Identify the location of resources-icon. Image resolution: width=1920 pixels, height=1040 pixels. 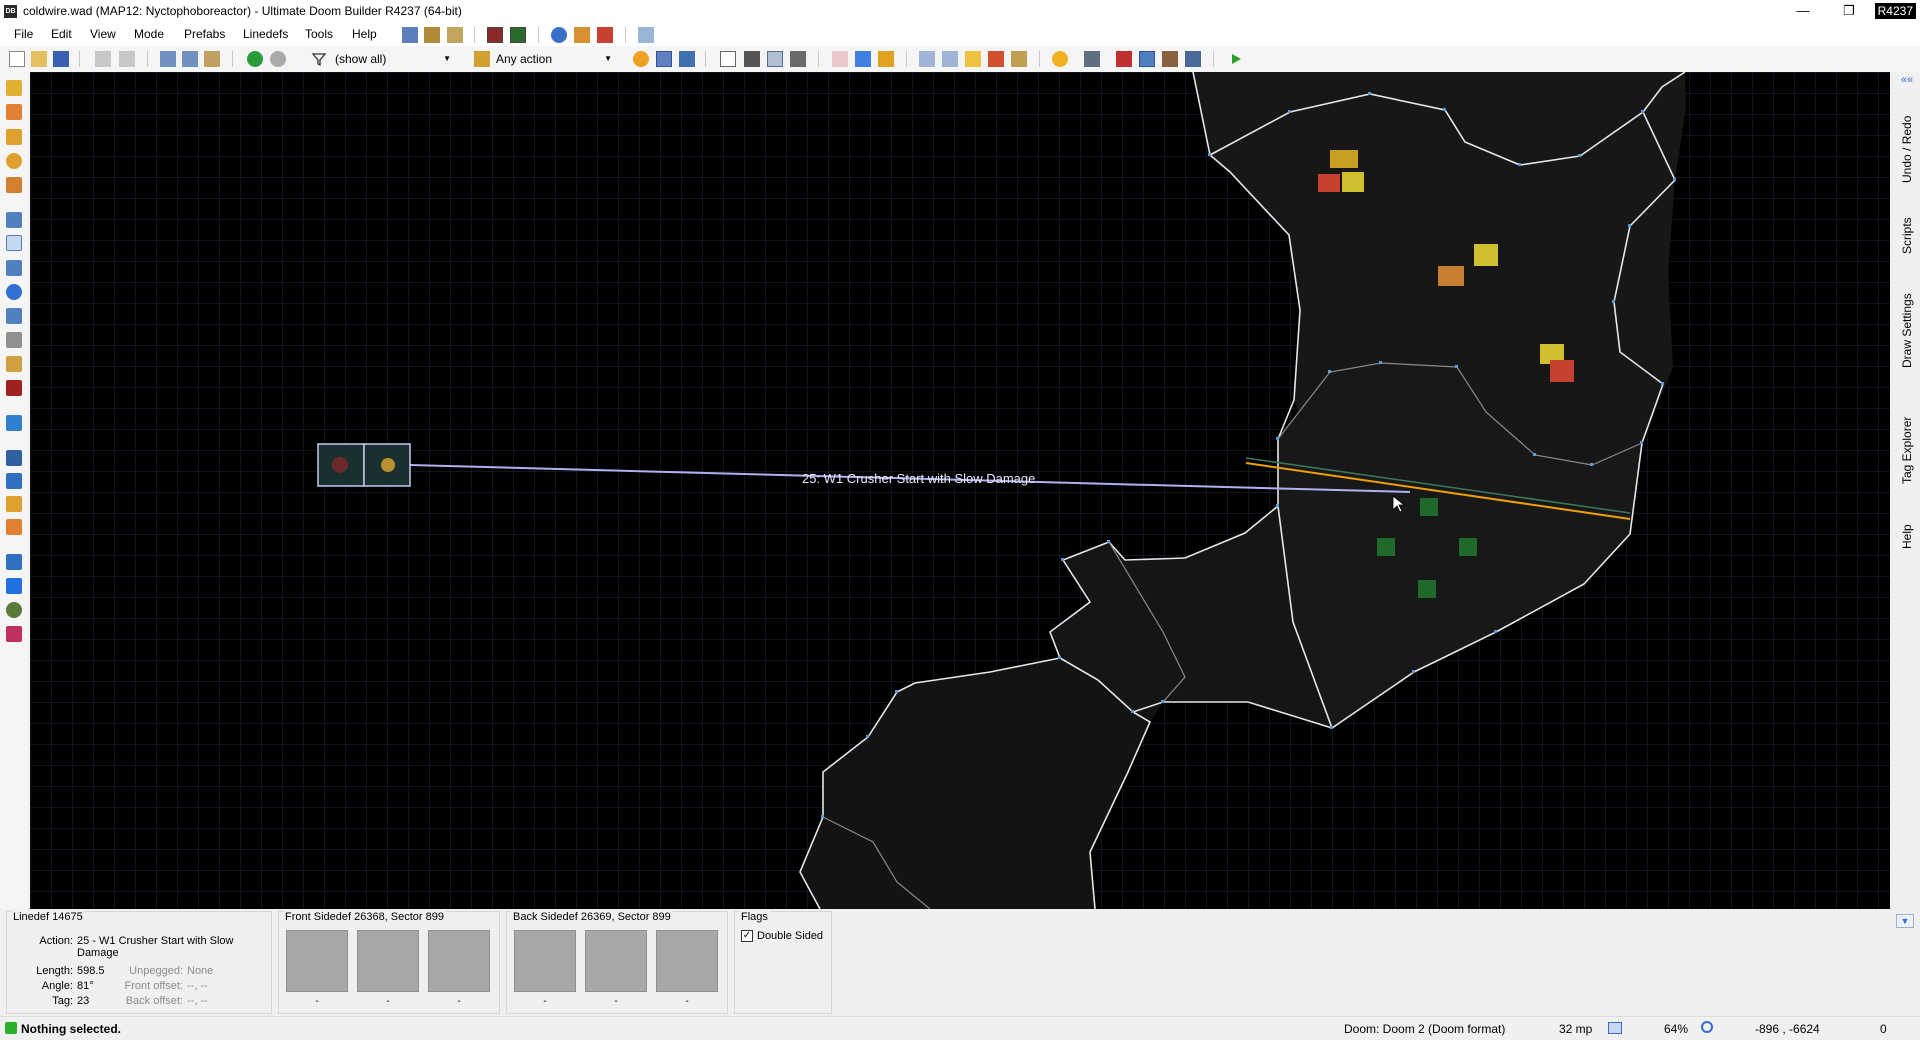
(455, 35).